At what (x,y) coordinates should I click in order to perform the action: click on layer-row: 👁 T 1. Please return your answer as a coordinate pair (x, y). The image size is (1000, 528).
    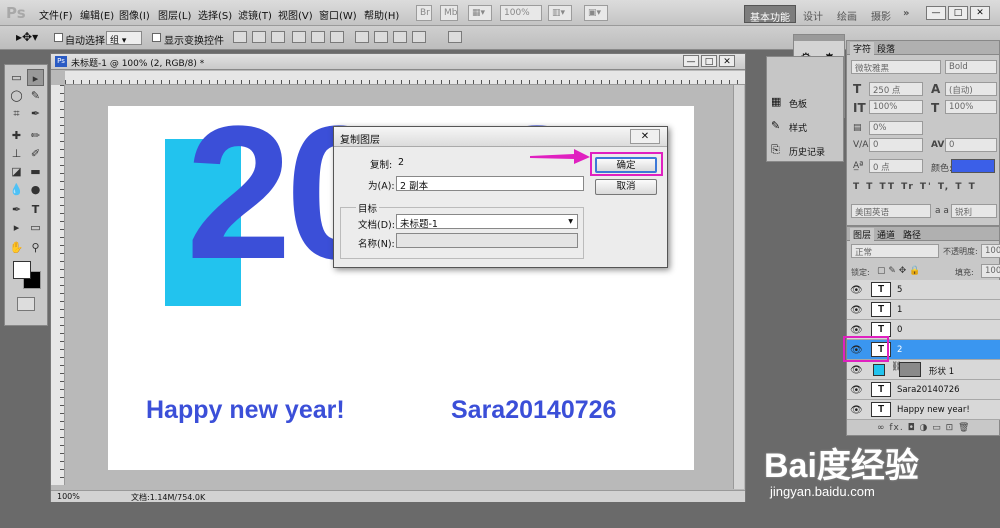
    Looking at the image, I should click on (923, 310).